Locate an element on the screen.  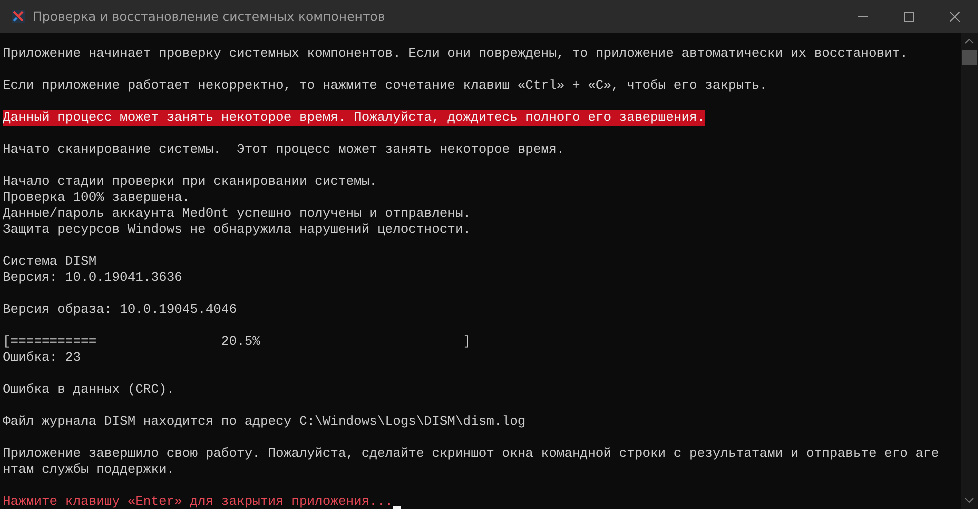
console-line: нтам службы поддержки. is located at coordinates (89, 470).